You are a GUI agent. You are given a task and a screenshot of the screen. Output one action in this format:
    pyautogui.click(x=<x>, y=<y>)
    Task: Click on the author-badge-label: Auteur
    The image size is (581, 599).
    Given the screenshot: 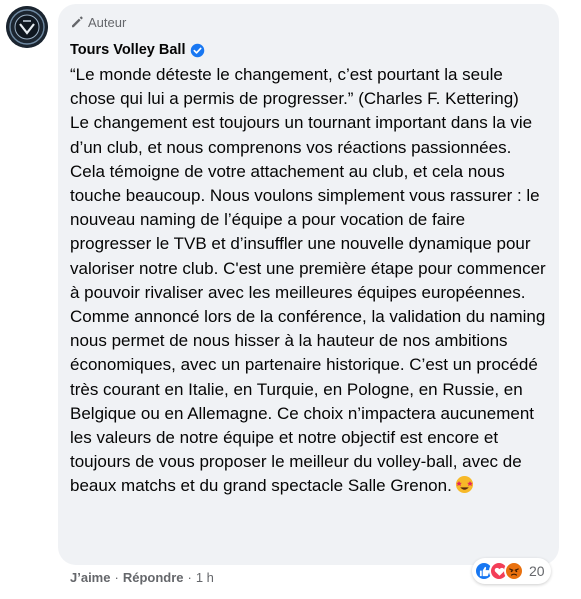 What is the action you would take?
    pyautogui.click(x=107, y=22)
    